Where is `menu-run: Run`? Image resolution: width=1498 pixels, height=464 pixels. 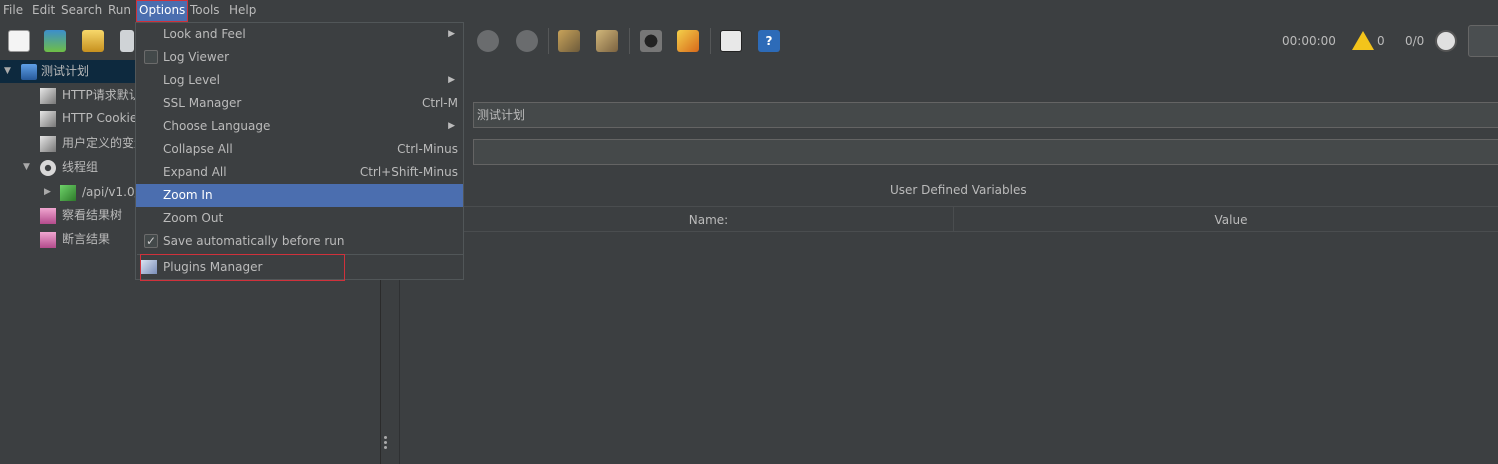 menu-run: Run is located at coordinates (119, 11).